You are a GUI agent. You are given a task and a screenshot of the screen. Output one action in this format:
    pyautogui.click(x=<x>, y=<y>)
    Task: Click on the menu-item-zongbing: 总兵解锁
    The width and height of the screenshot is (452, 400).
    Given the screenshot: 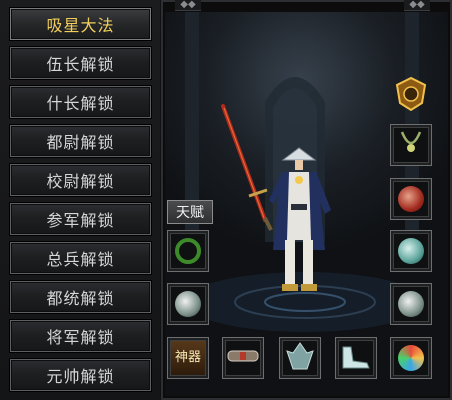 What is the action you would take?
    pyautogui.click(x=80, y=258)
    